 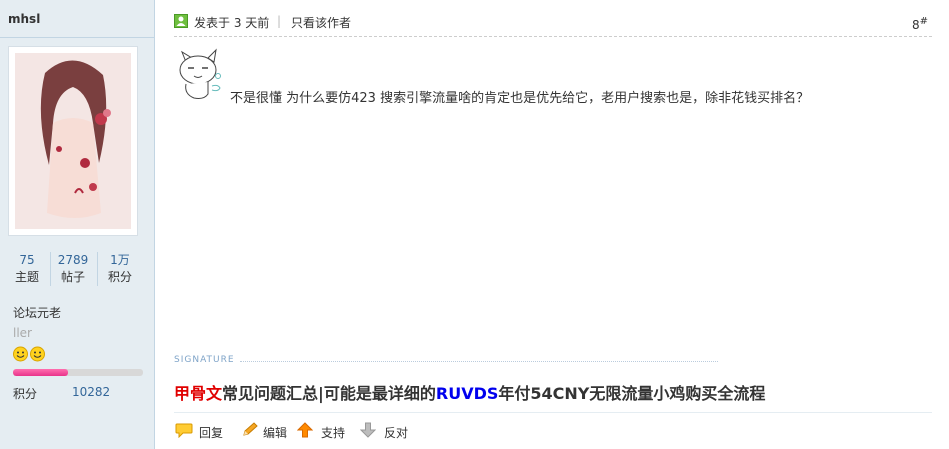 I want to click on sidebar-divider, so click(x=77, y=37).